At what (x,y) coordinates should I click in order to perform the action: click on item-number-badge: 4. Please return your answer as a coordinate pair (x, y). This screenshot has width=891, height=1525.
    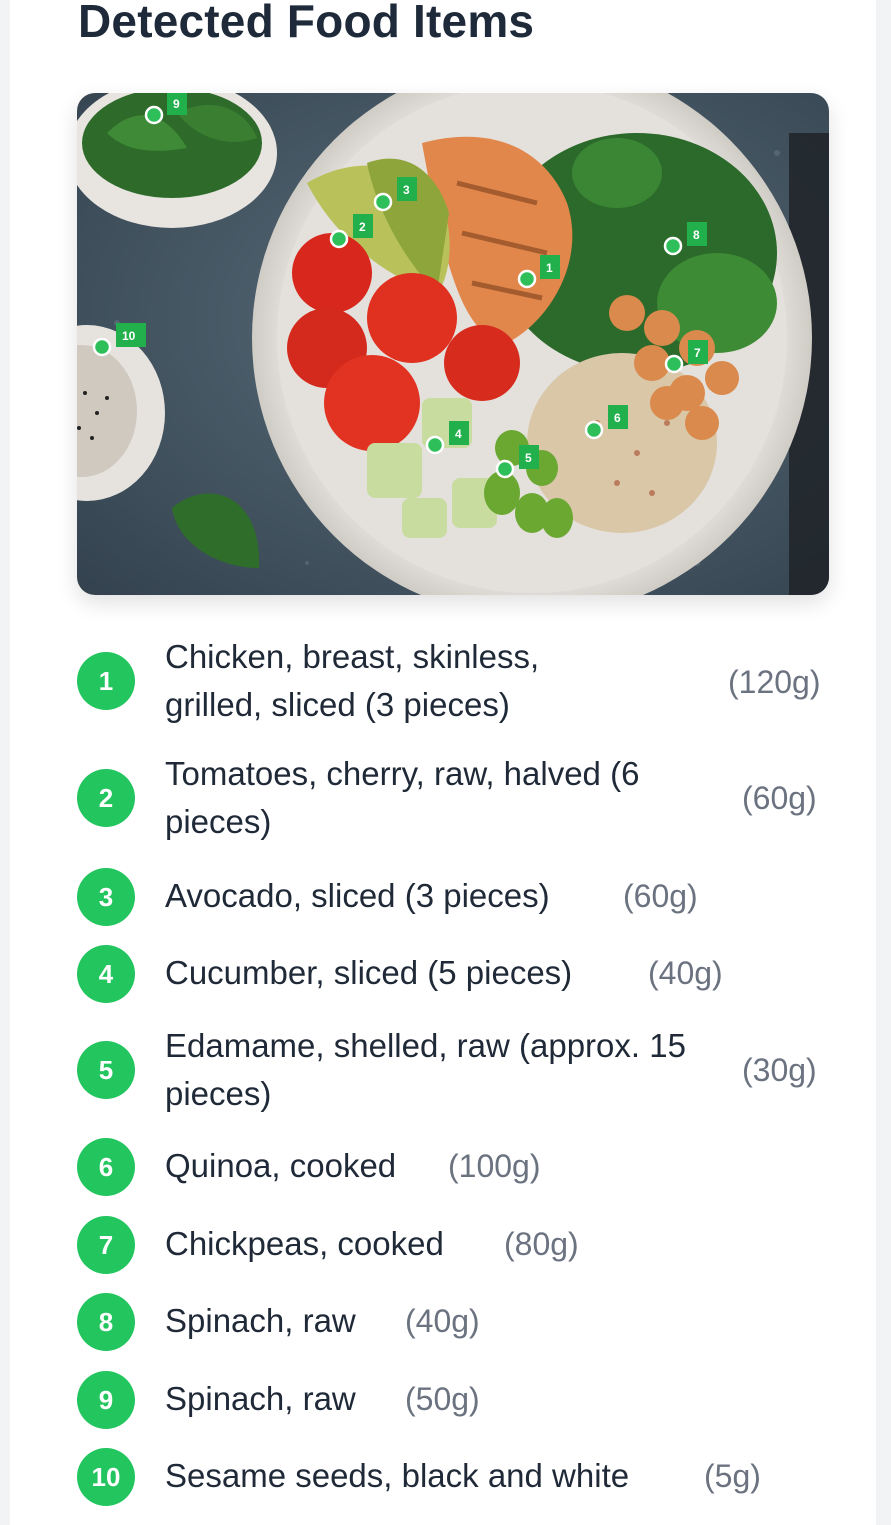
    Looking at the image, I should click on (106, 974).